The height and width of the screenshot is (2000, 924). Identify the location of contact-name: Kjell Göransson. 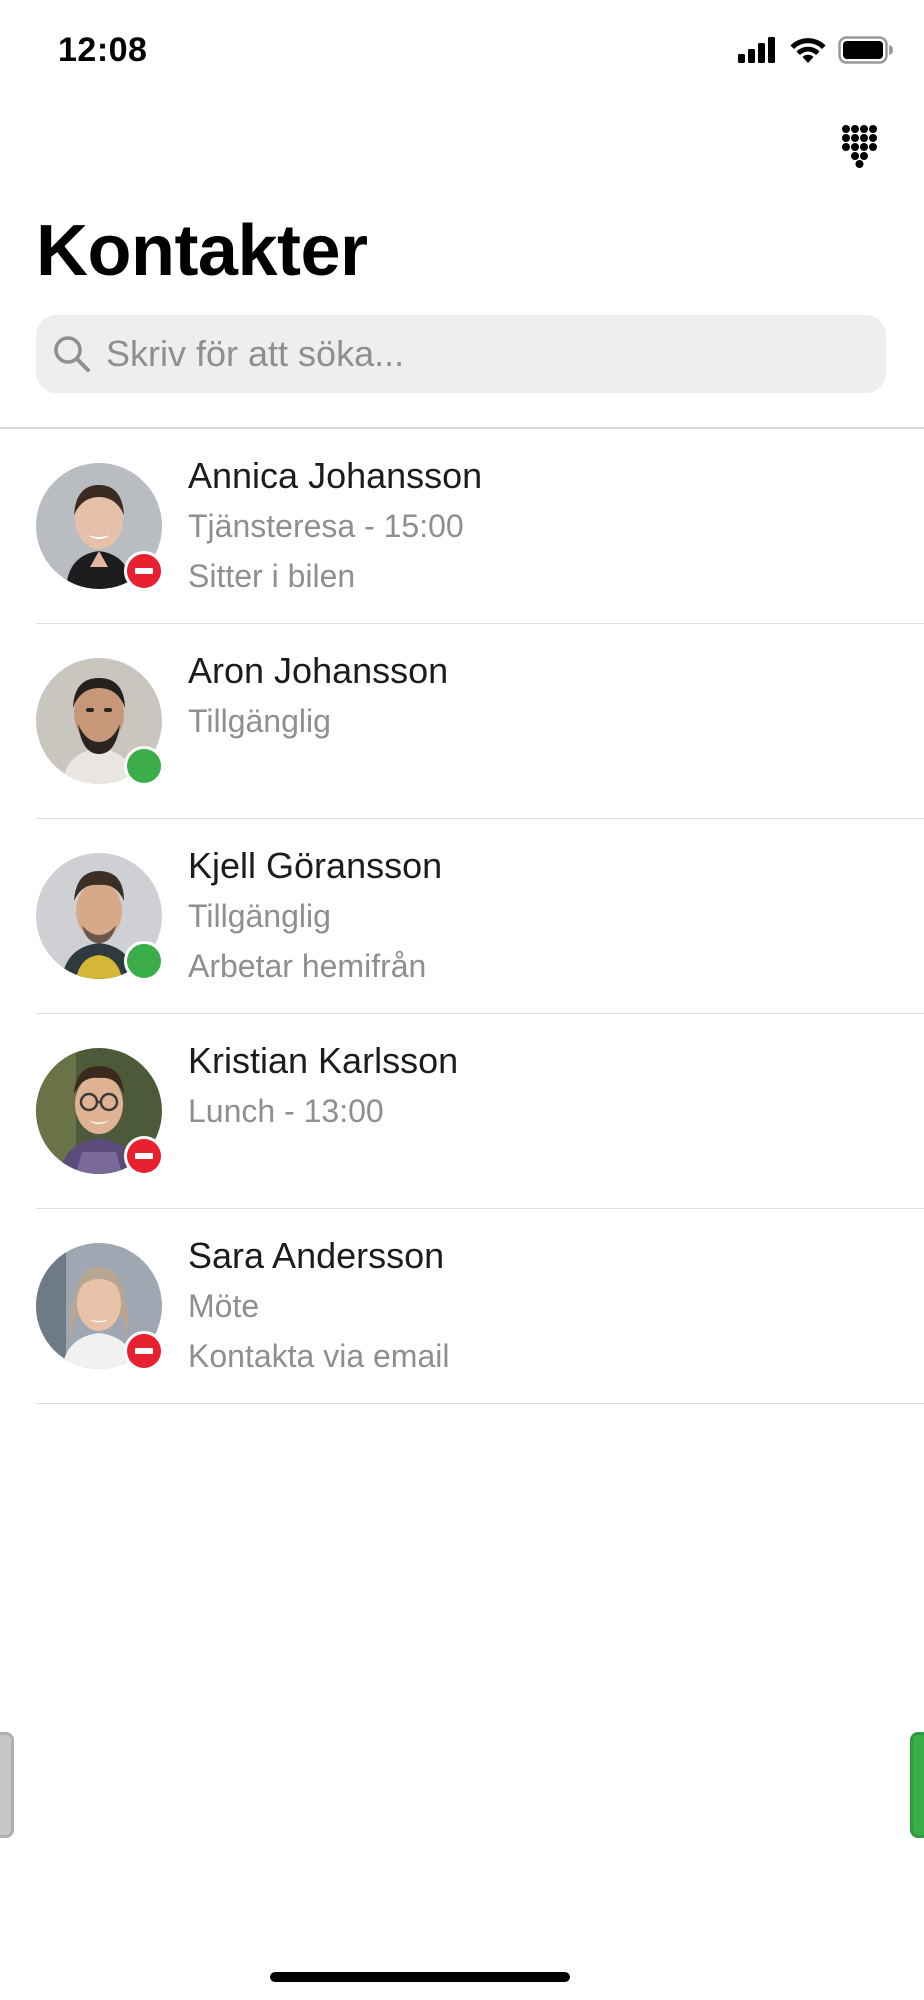
(315, 865).